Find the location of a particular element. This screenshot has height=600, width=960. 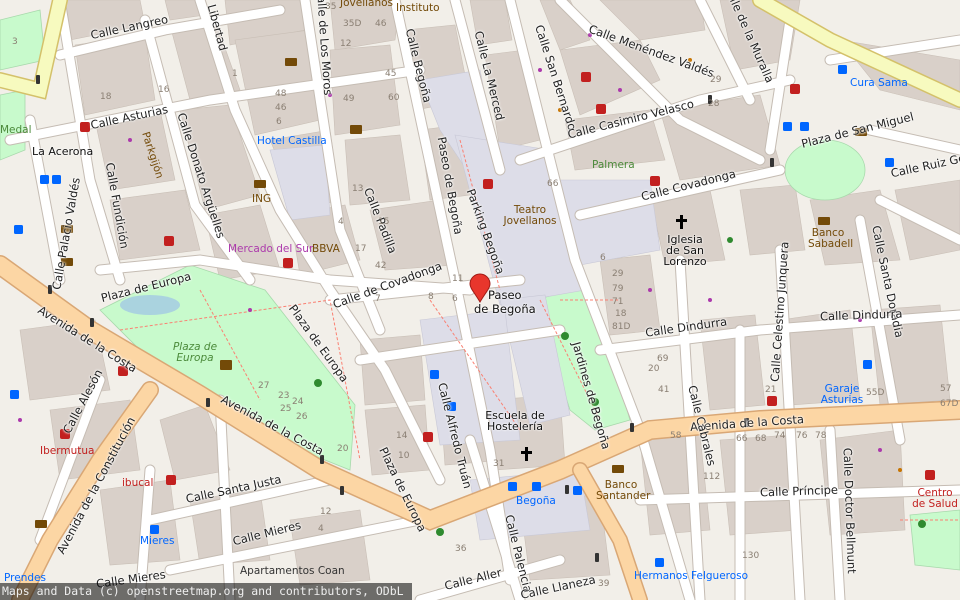

street-label: Calle Dindurra is located at coordinates (861, 315).